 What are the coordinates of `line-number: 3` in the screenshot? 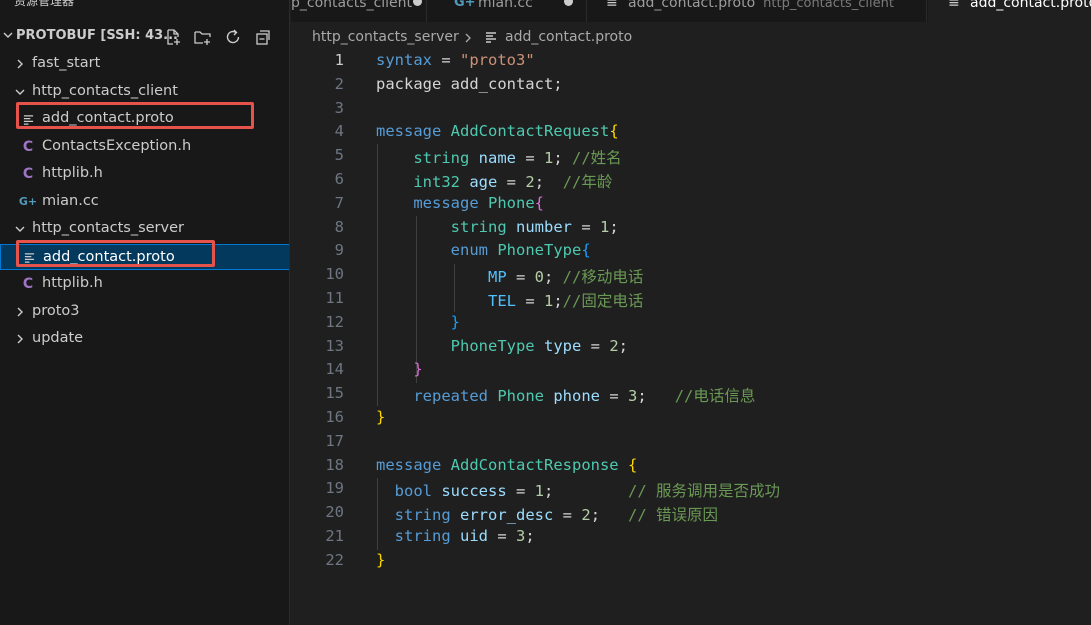 It's located at (339, 107).